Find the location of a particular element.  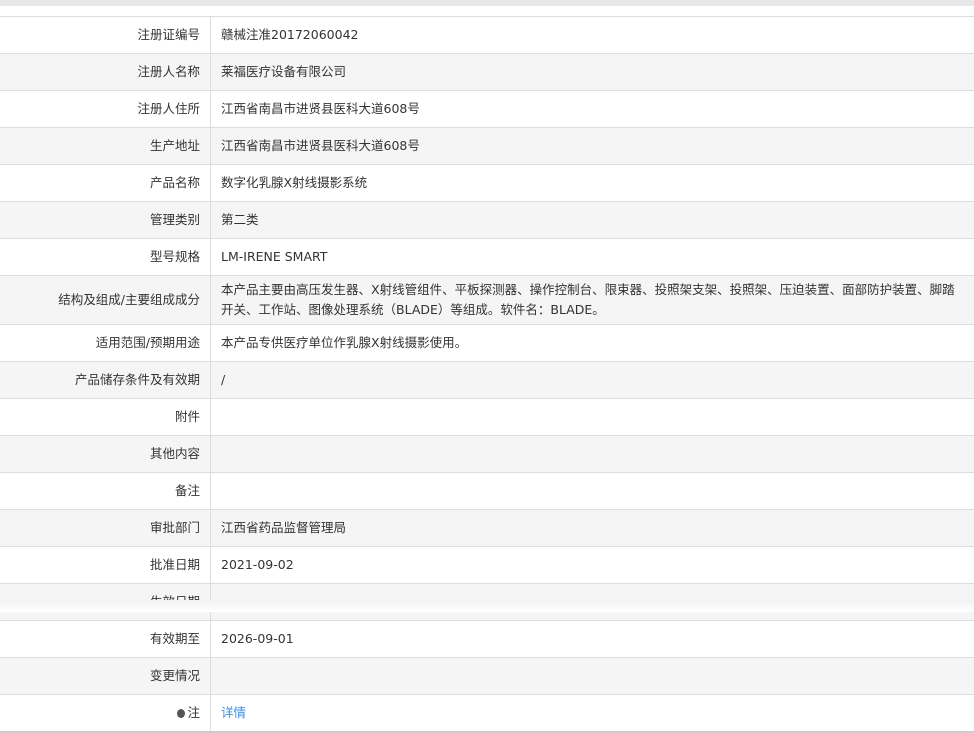

details-link: 详情 is located at coordinates (233, 712).